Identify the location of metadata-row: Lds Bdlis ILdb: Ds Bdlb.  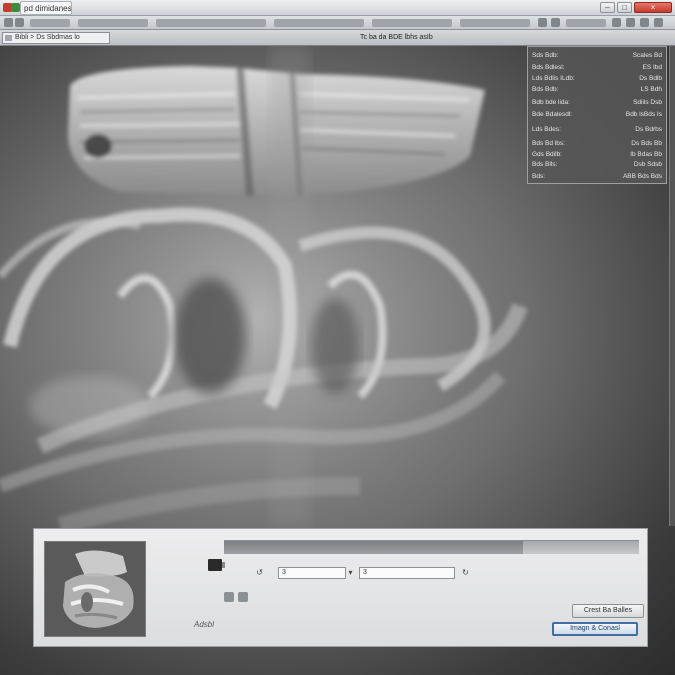
(597, 78).